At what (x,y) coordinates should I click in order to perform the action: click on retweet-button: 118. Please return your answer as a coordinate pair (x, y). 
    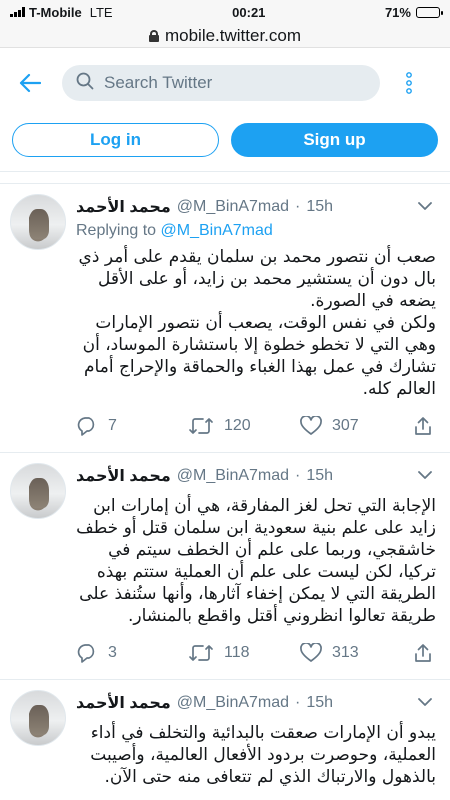
    Looking at the image, I should click on (244, 653).